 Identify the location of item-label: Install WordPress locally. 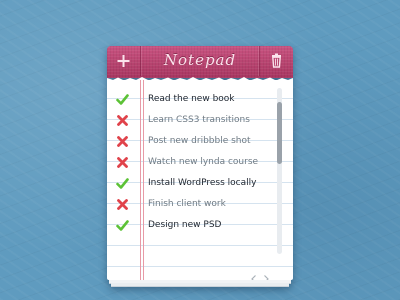
(202, 183).